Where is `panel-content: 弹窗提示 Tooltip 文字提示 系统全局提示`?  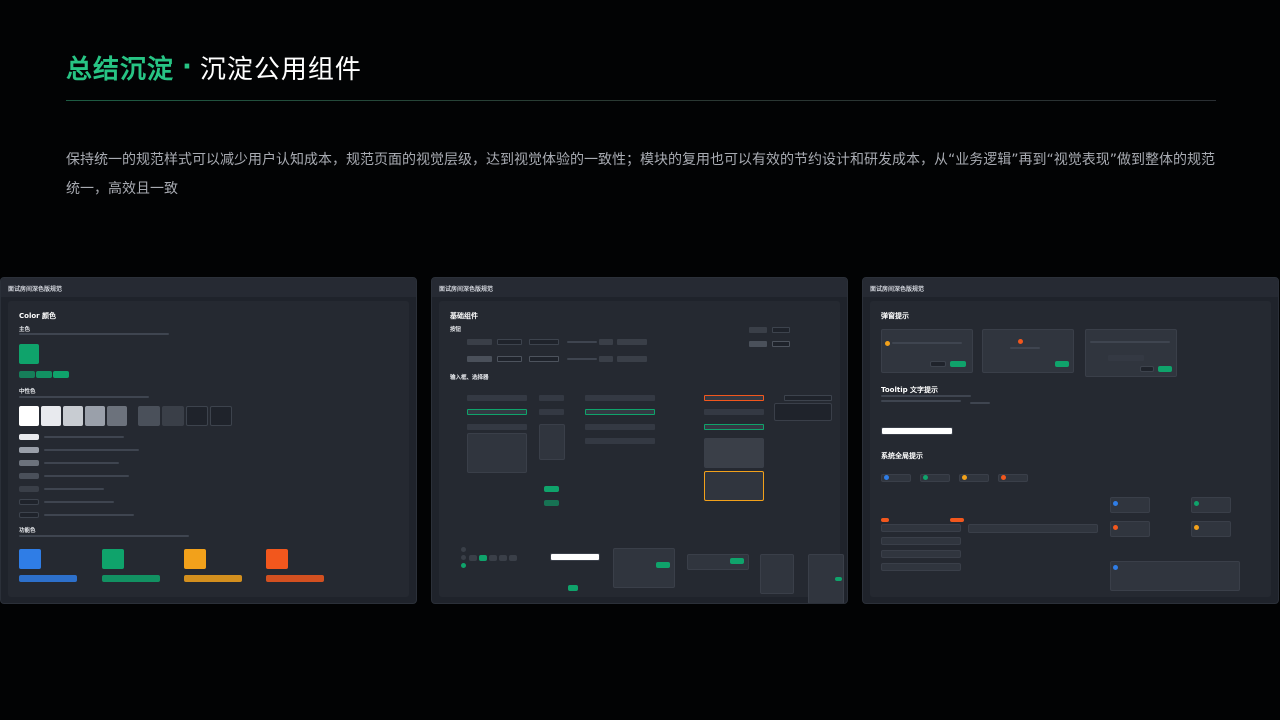 panel-content: 弹窗提示 Tooltip 文字提示 系统全局提示 is located at coordinates (1070, 449).